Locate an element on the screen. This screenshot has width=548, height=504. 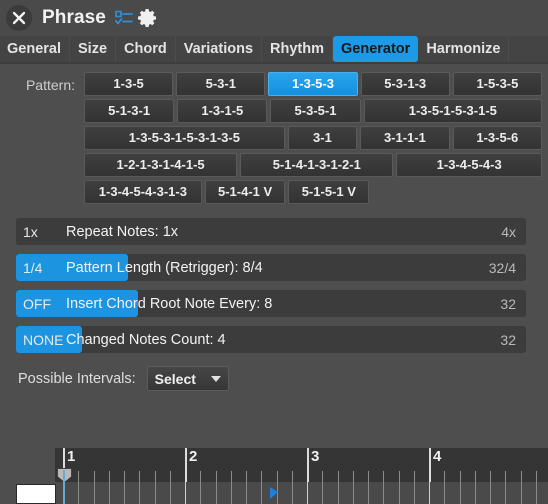
timeline: 1 2 3 4 is located at coordinates (274, 476).